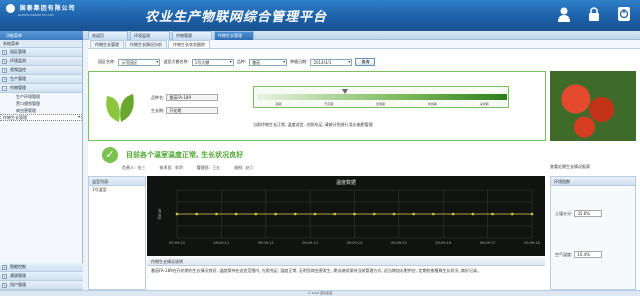 The height and width of the screenshot is (296, 640). I want to click on growth-stage-bar: 苗期 开花期 坐果期 成熟期 采收期, so click(381, 97).